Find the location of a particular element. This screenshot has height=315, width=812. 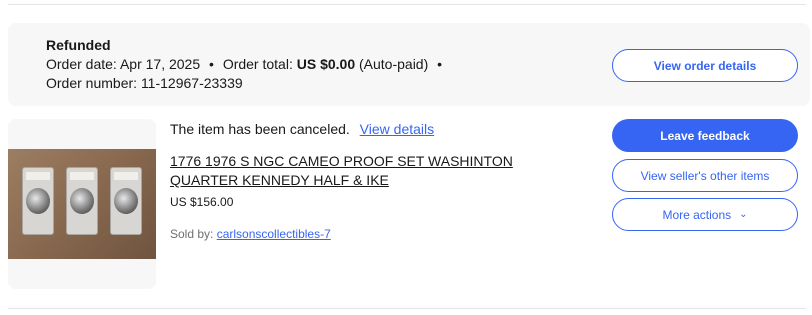

view-seller-items-button: View seller's other items is located at coordinates (705, 175).